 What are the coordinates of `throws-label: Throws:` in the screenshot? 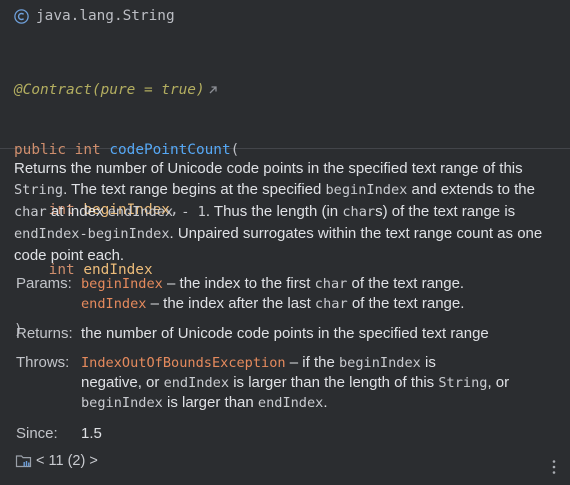 It's located at (43, 362).